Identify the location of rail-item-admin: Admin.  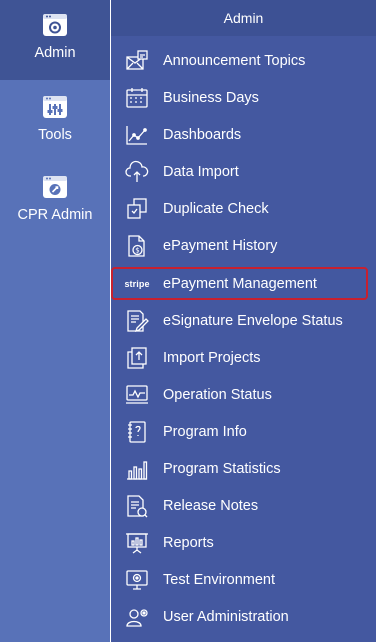
(55, 40).